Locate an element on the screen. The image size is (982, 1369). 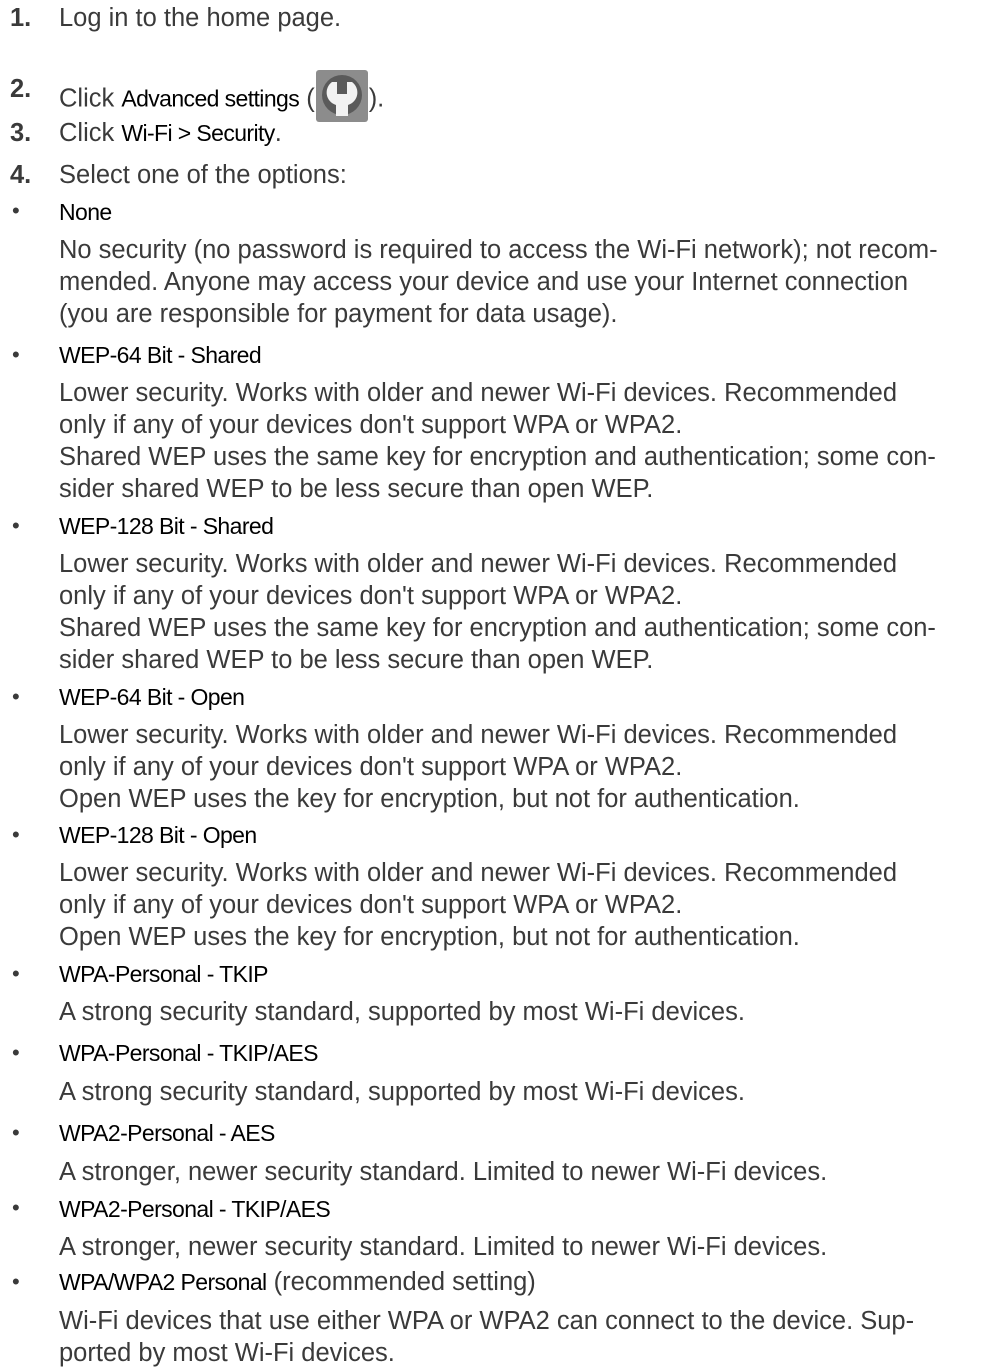
step-number: 3. is located at coordinates (21, 133).